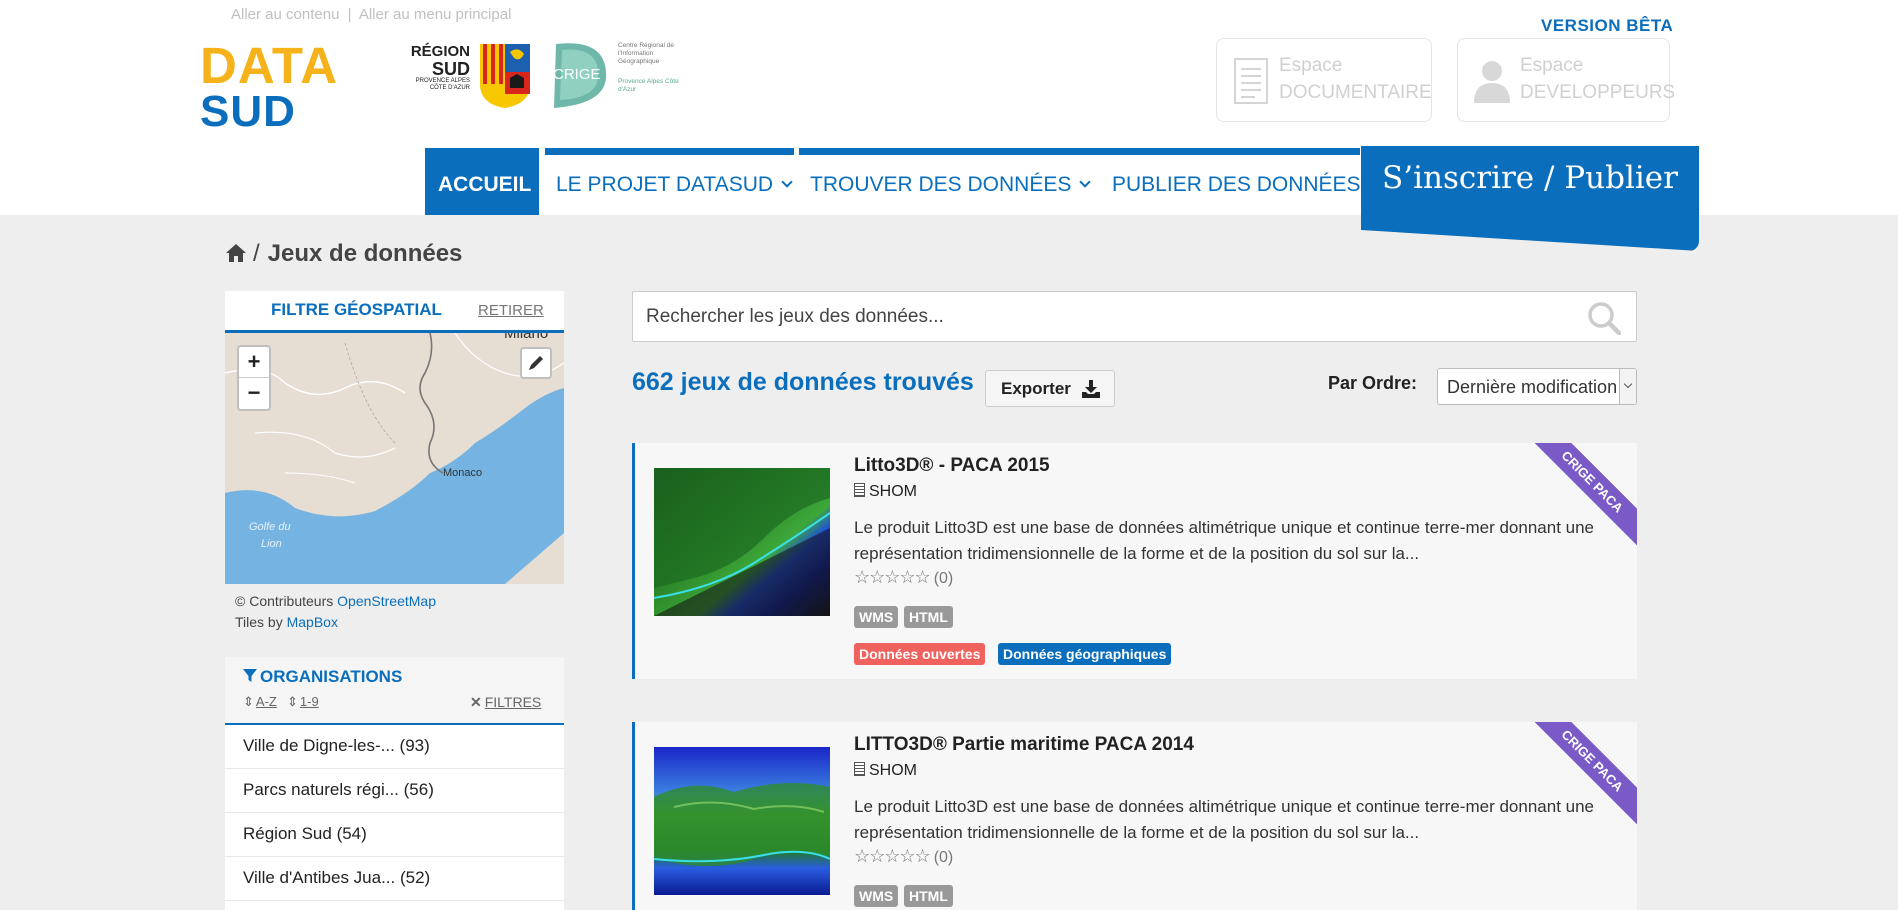  Describe the element at coordinates (1324, 80) in the screenshot. I see `espace-documentaire-button: Espace DOCUMENTAIRE` at that location.